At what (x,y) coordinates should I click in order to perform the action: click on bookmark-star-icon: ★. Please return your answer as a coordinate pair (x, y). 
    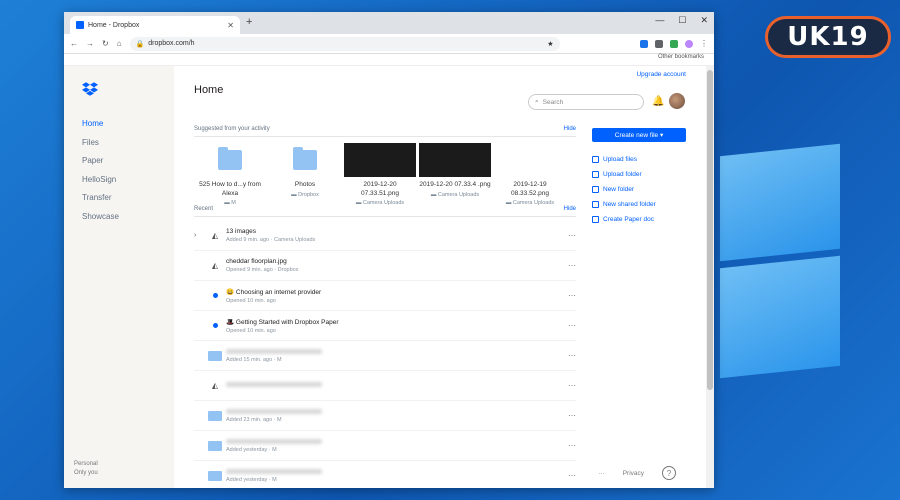
    Looking at the image, I should click on (550, 44).